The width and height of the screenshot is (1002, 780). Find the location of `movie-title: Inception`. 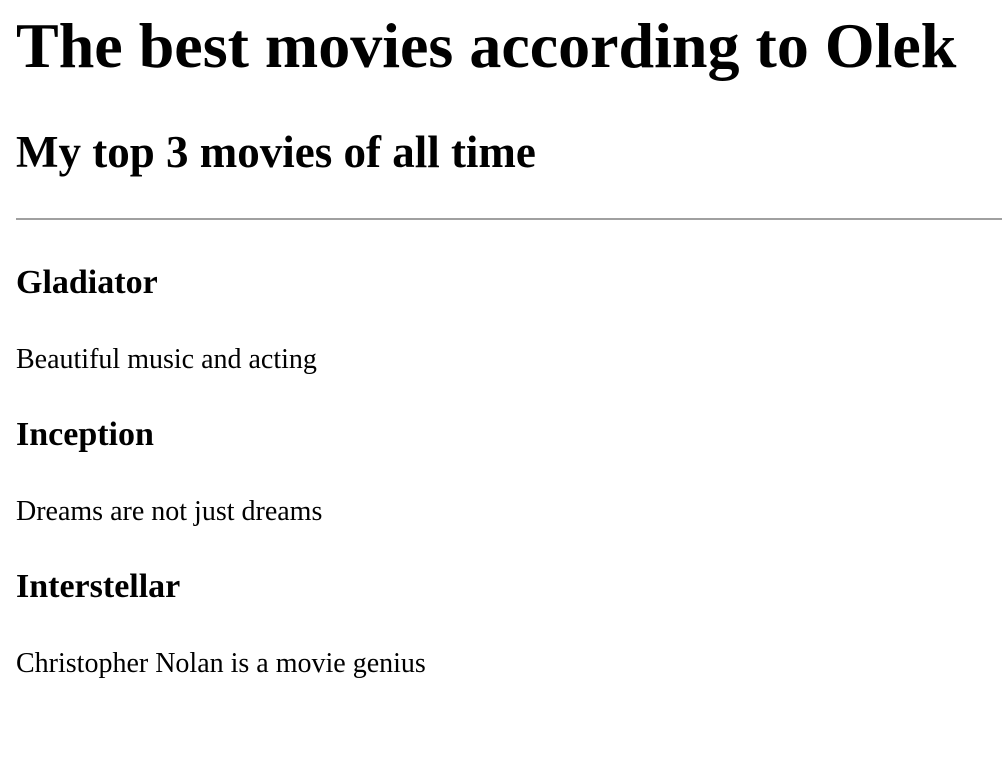

movie-title: Inception is located at coordinates (85, 434).